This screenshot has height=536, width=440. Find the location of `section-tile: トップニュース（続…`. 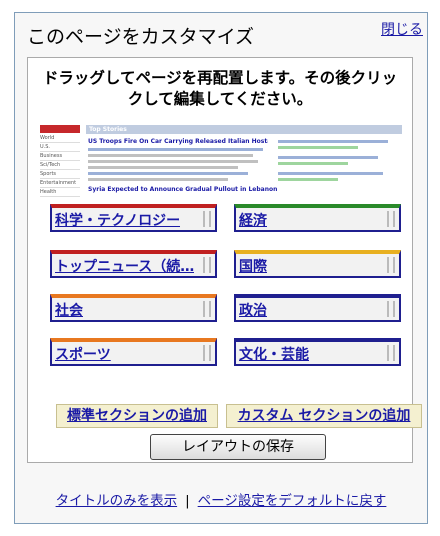

section-tile: トップニュース（続… is located at coordinates (133, 264).